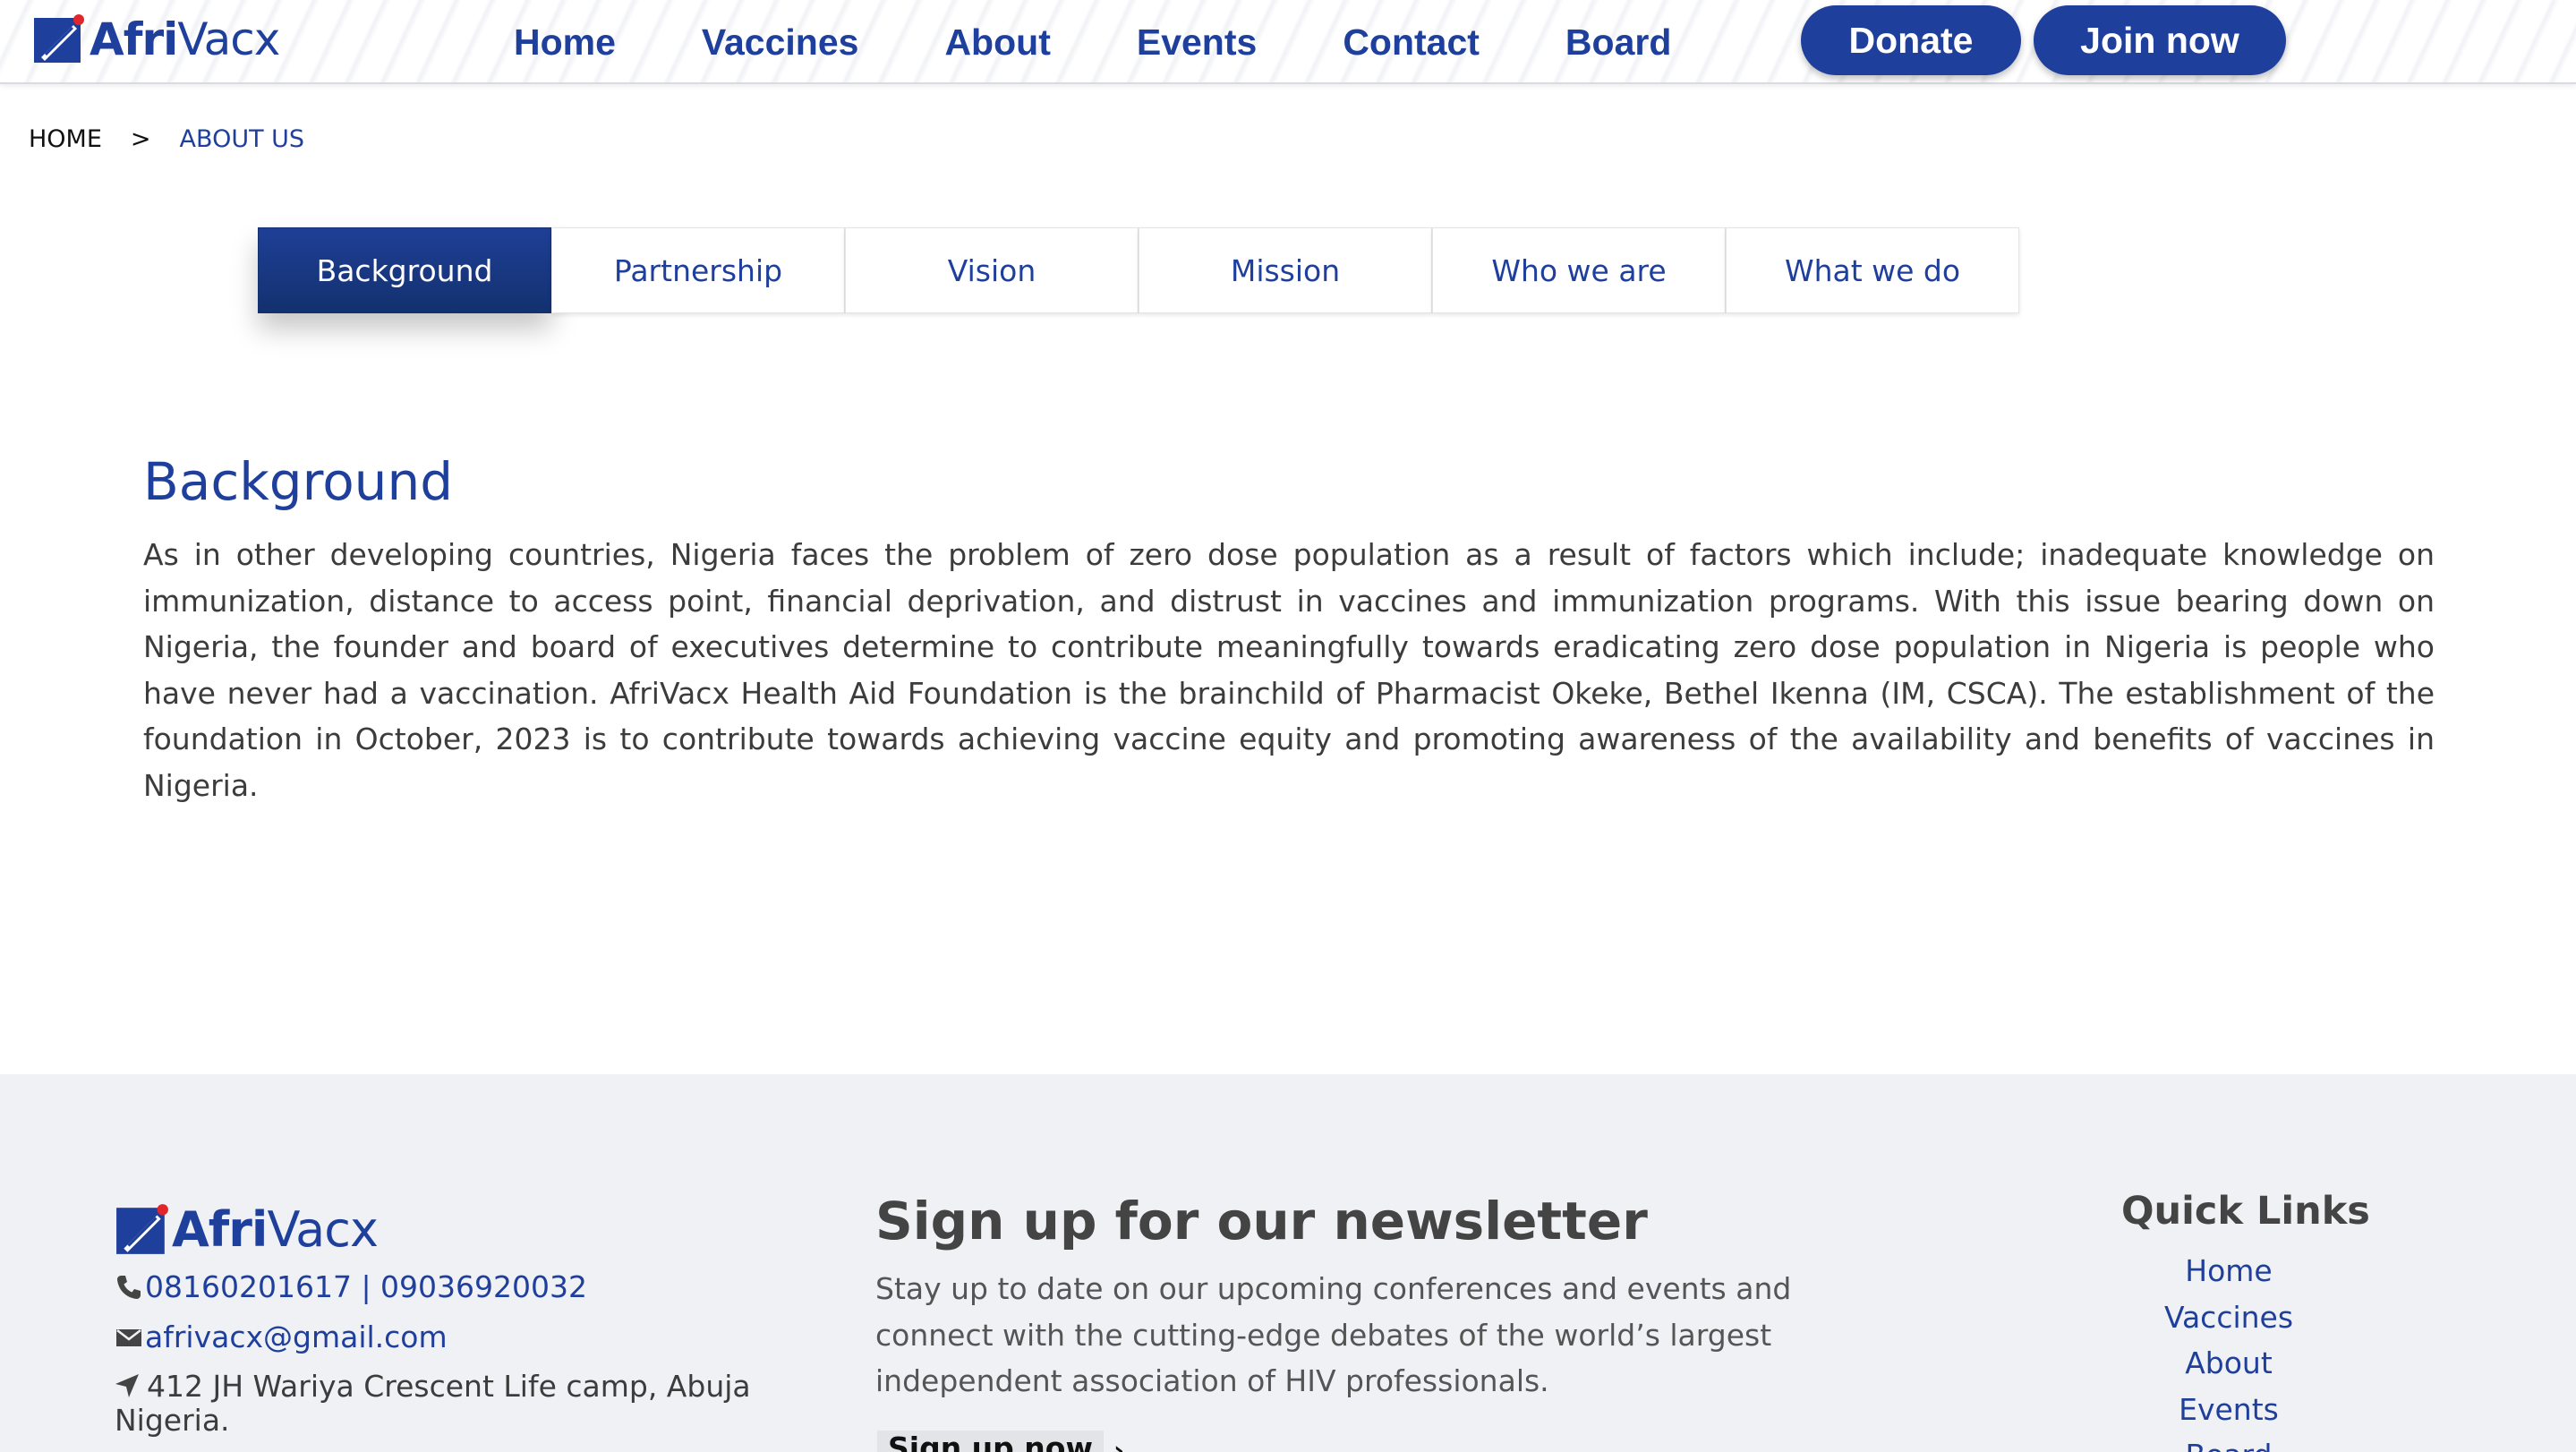  I want to click on join-now-button: Join now, so click(2160, 40).